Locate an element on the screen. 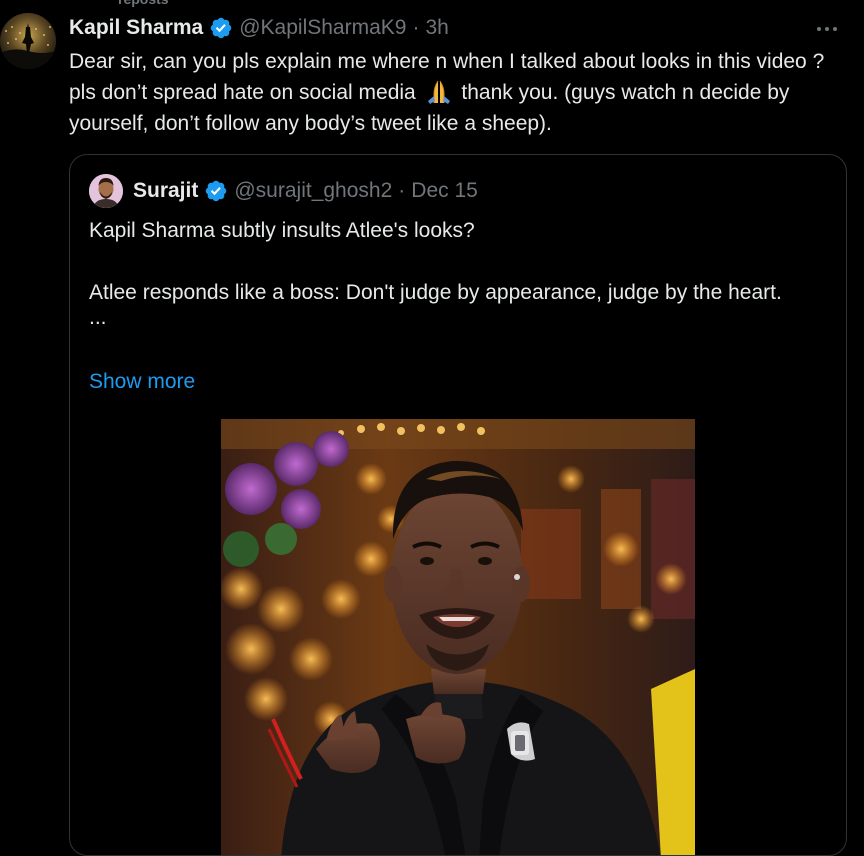 The width and height of the screenshot is (864, 856). quoted-author-avatar is located at coordinates (106, 191).